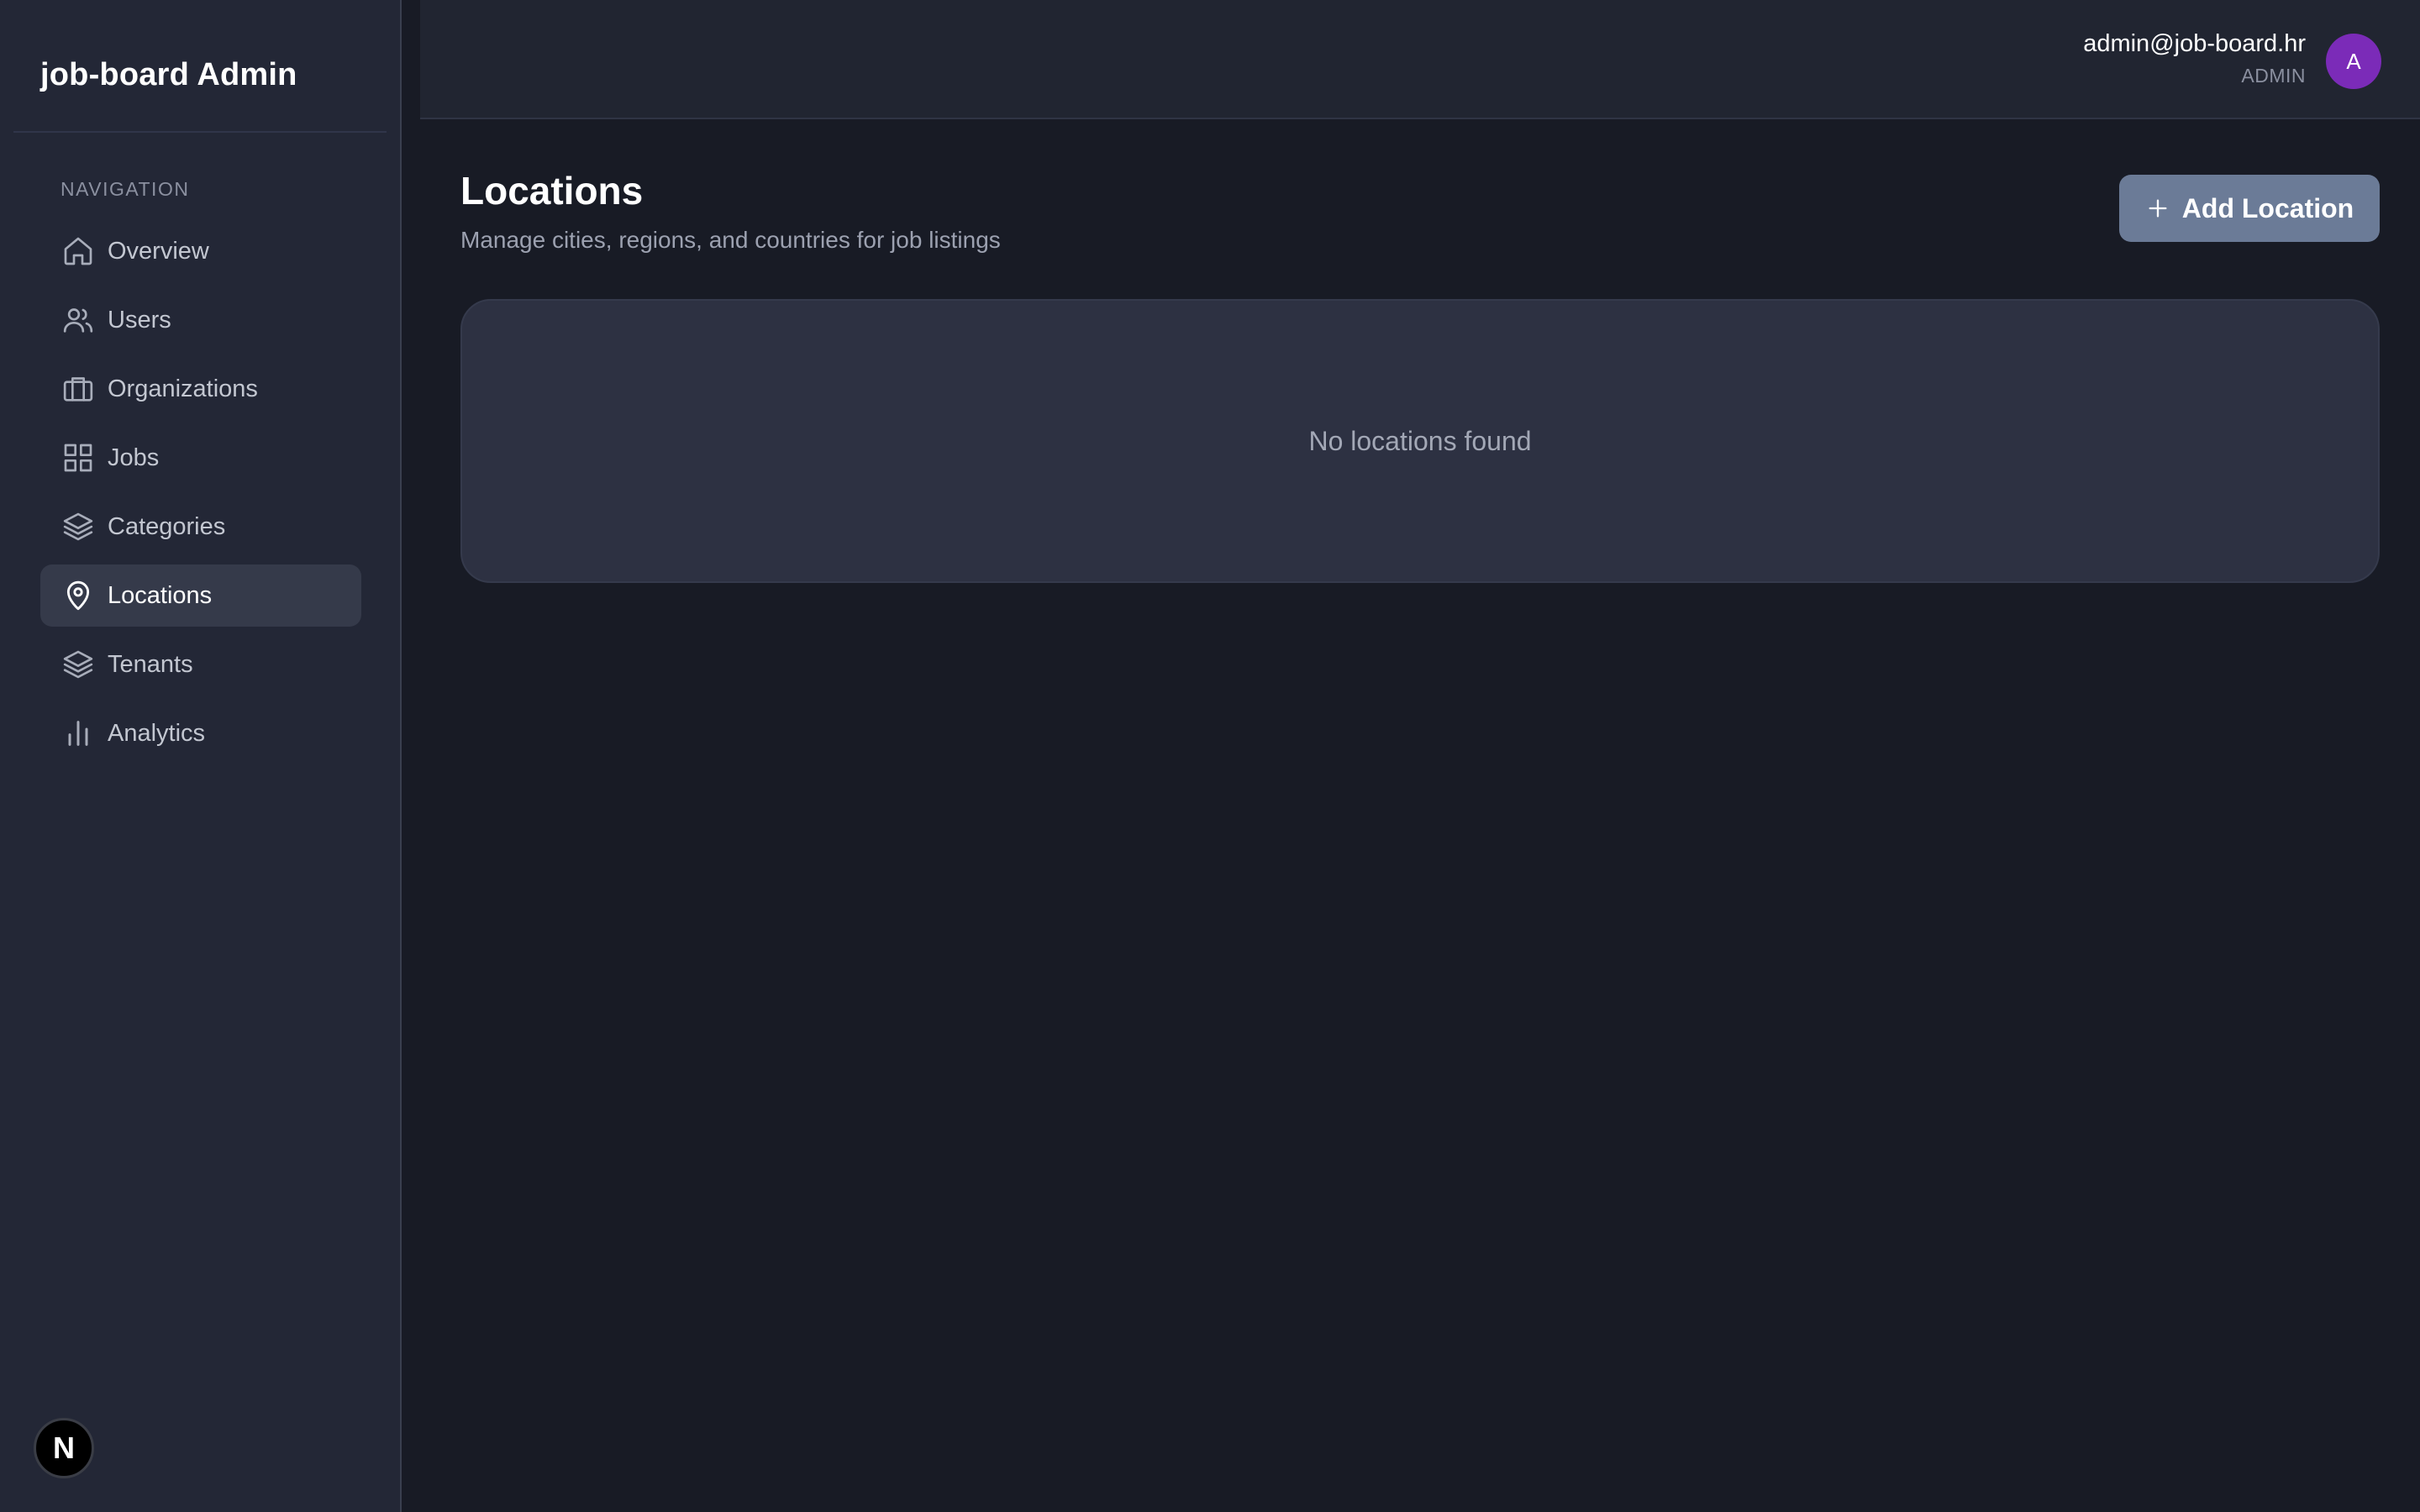  Describe the element at coordinates (64, 1448) in the screenshot. I see `dev-tools-badge: N` at that location.